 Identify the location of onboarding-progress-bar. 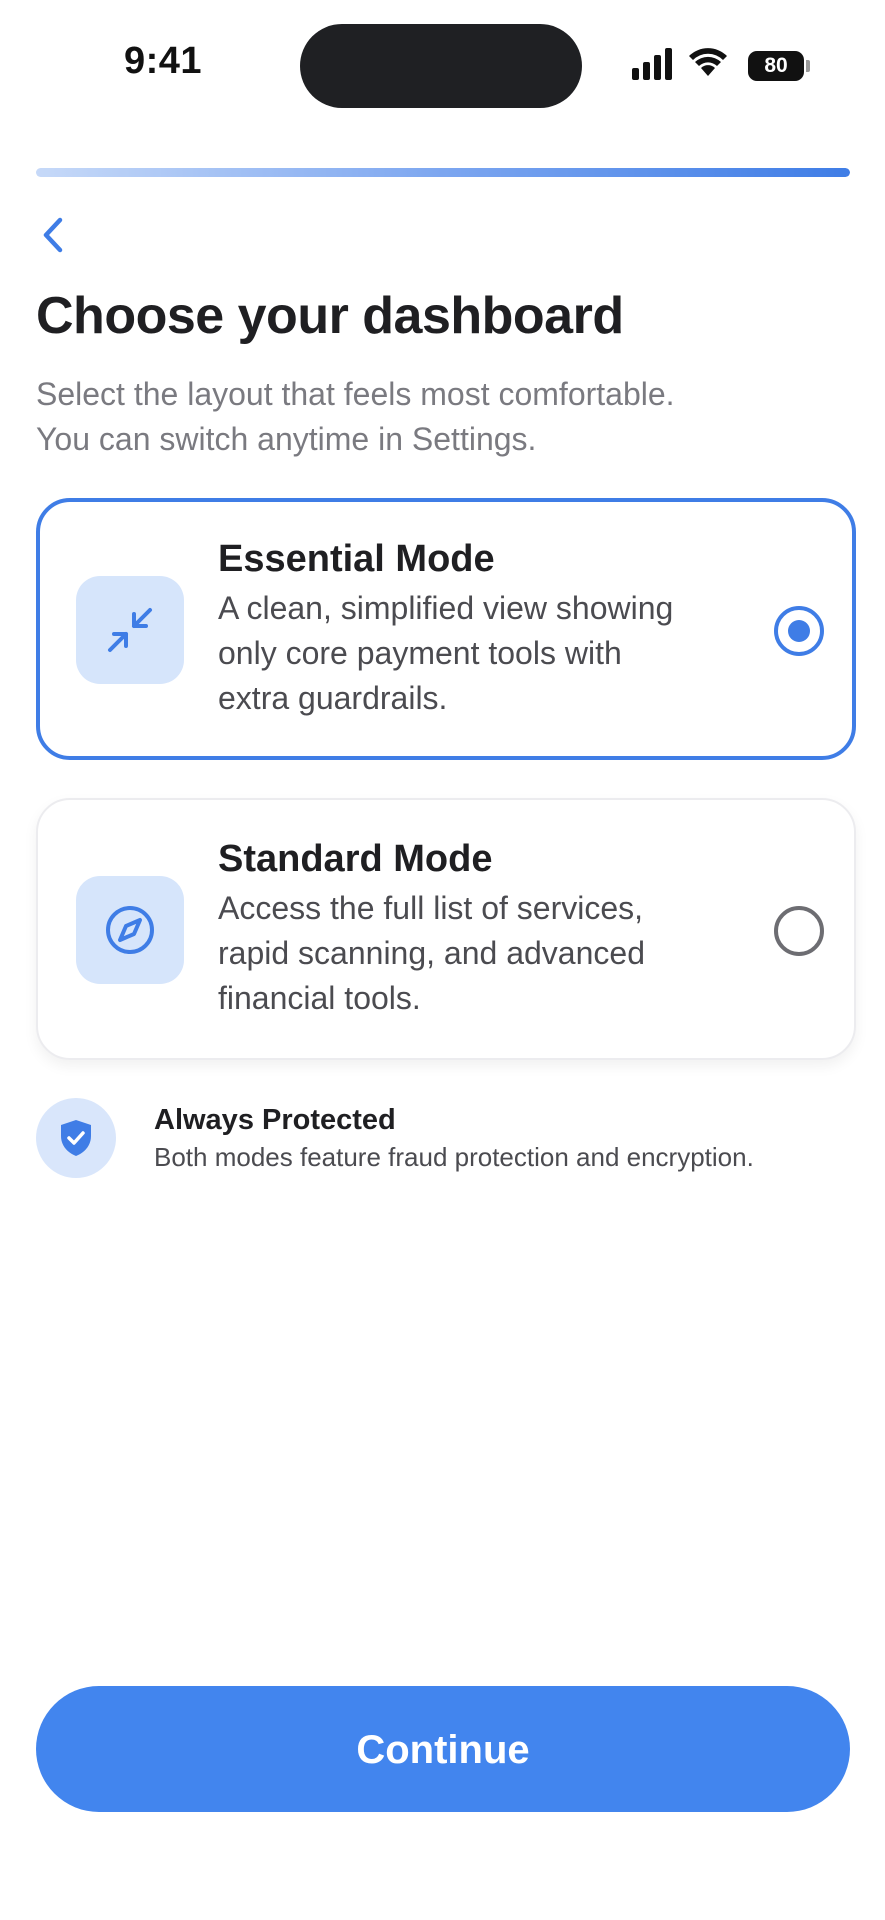
(443, 172).